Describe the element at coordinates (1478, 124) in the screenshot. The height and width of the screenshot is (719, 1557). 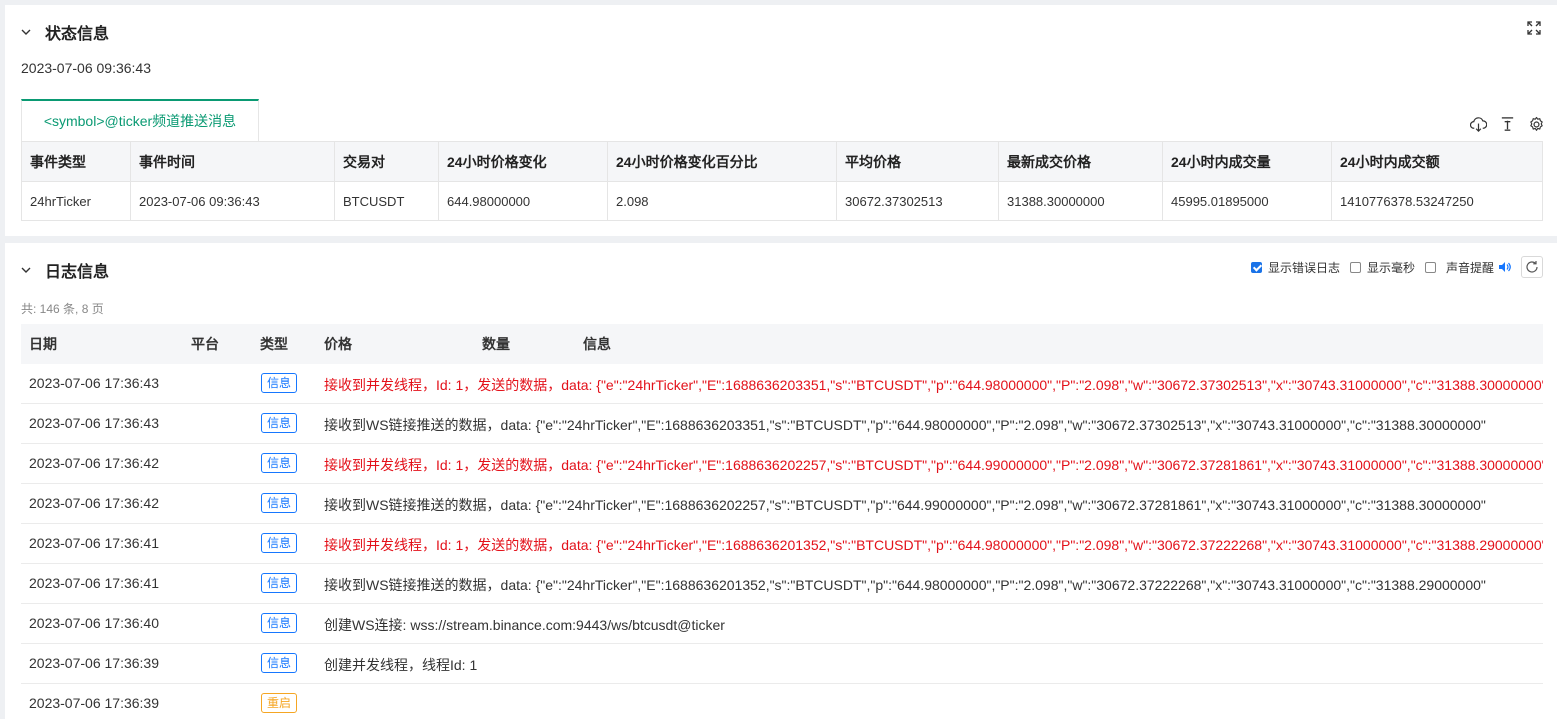
I see `cloud-download-icon` at that location.